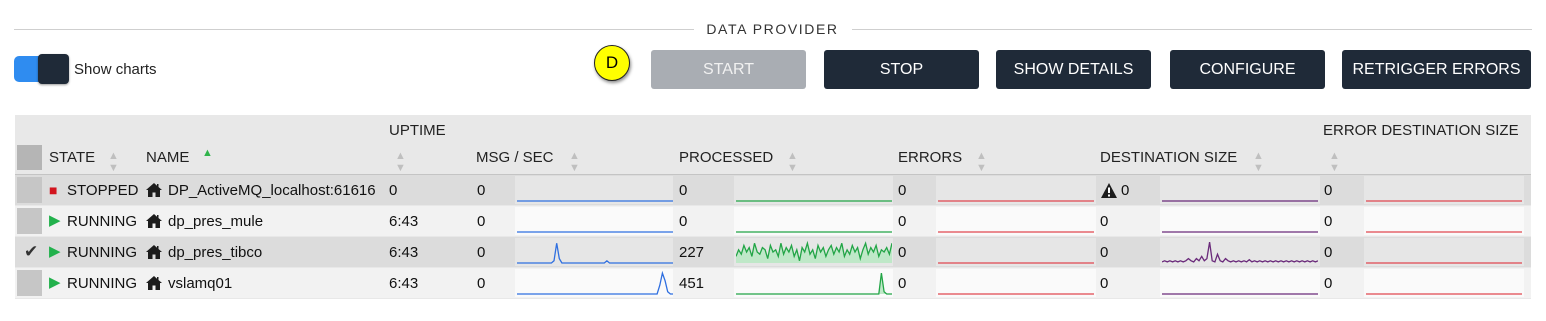 The image size is (1546, 321). What do you see at coordinates (692, 283) in the screenshot?
I see `processed-value: 451` at bounding box center [692, 283].